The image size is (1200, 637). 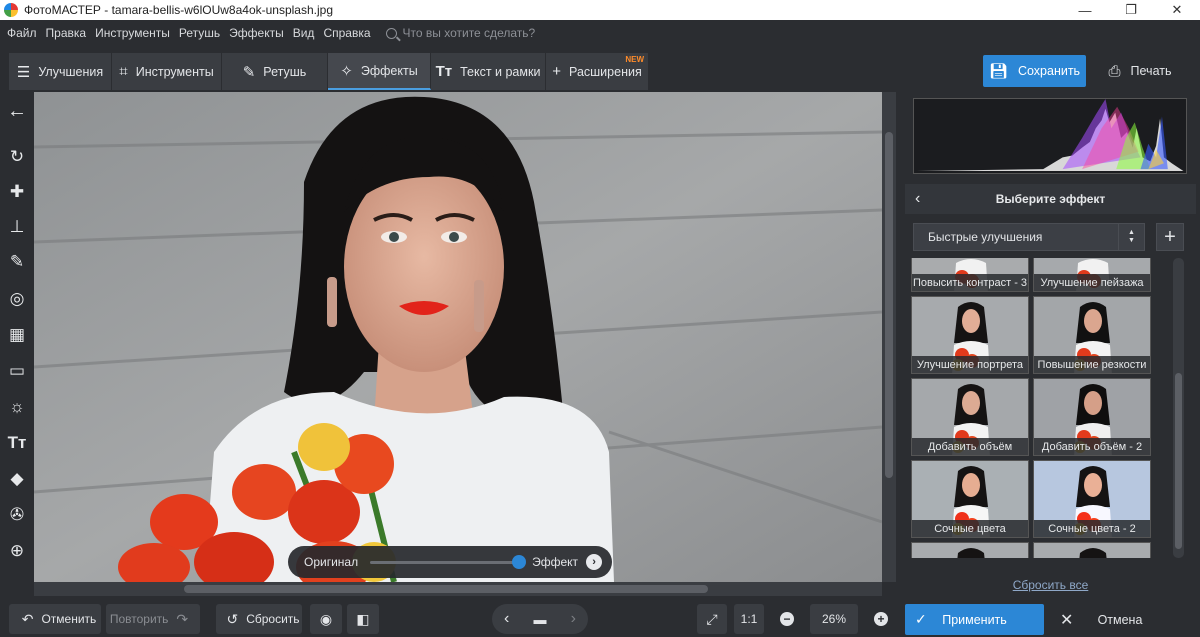 What do you see at coordinates (17, 227) in the screenshot?
I see `stamp-icon: ⊥` at bounding box center [17, 227].